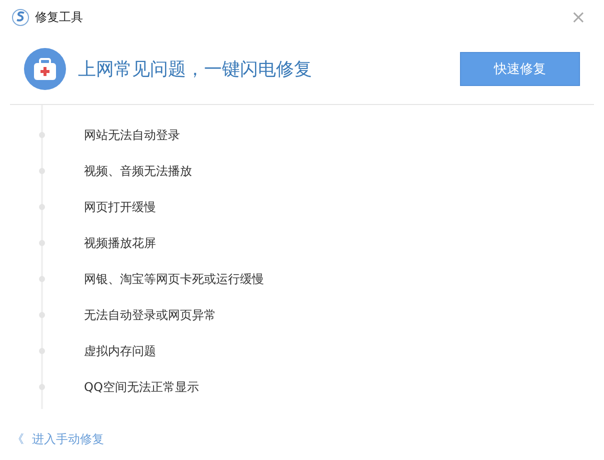 This screenshot has width=604, height=460. Describe the element at coordinates (174, 279) in the screenshot. I see `issue-label: 网银、淘宝等网页卡死或运行缓慢` at that location.